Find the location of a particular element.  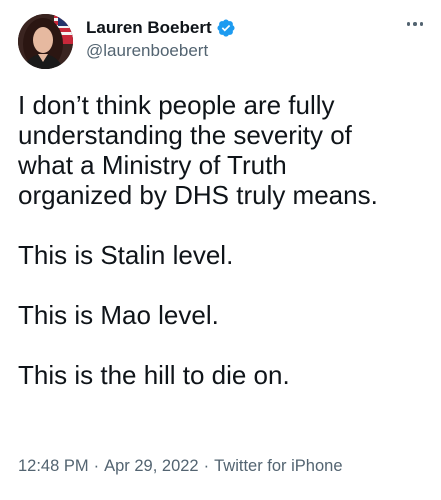

tweet-date: Apr 29, 2022 is located at coordinates (151, 466).